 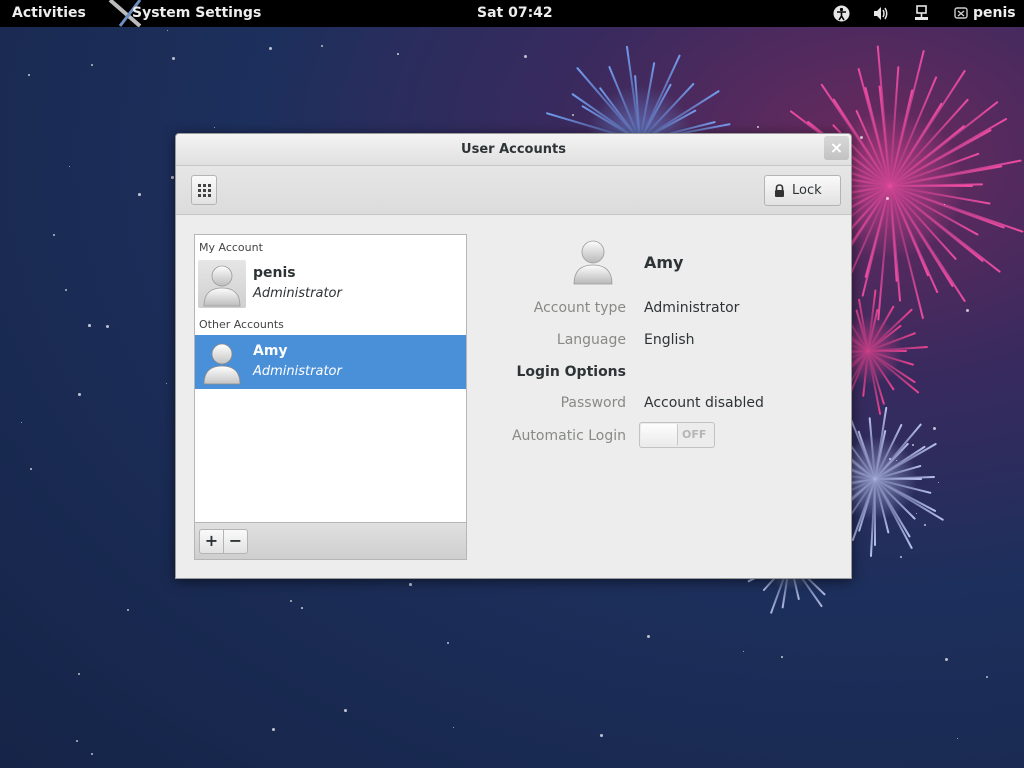 What do you see at coordinates (330, 362) in the screenshot?
I see `user-row-amy: Amy Administrator` at bounding box center [330, 362].